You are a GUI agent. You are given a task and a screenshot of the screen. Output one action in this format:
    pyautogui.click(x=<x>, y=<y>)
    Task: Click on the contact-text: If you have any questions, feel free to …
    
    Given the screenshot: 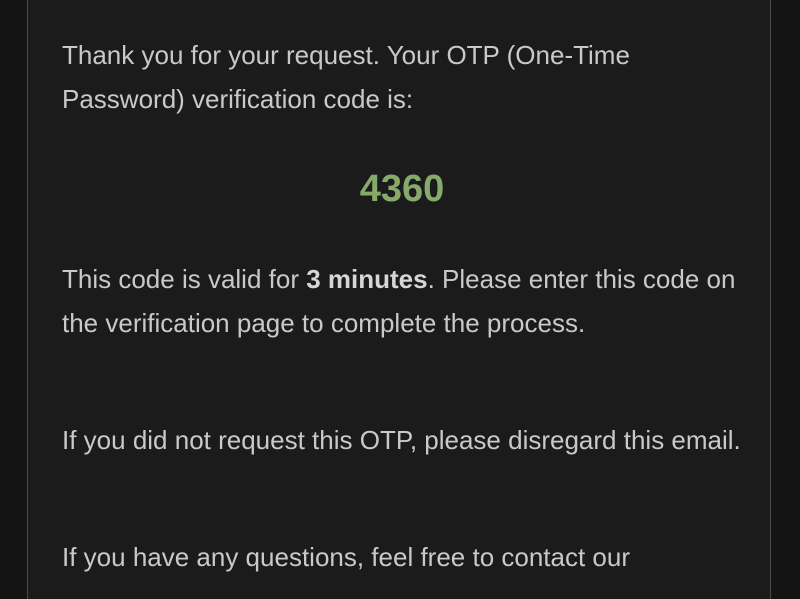 What is the action you would take?
    pyautogui.click(x=346, y=557)
    